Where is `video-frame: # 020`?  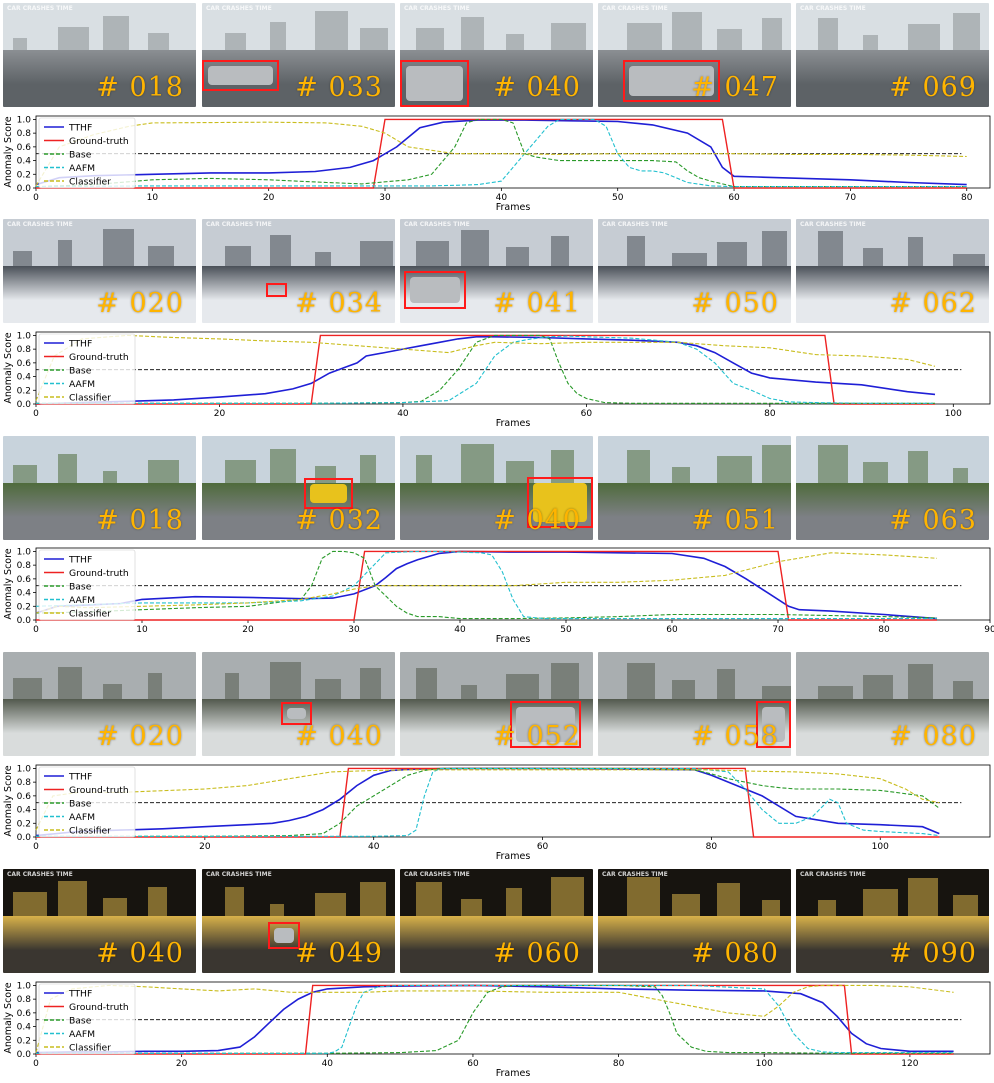
video-frame: # 020 is located at coordinates (99, 704).